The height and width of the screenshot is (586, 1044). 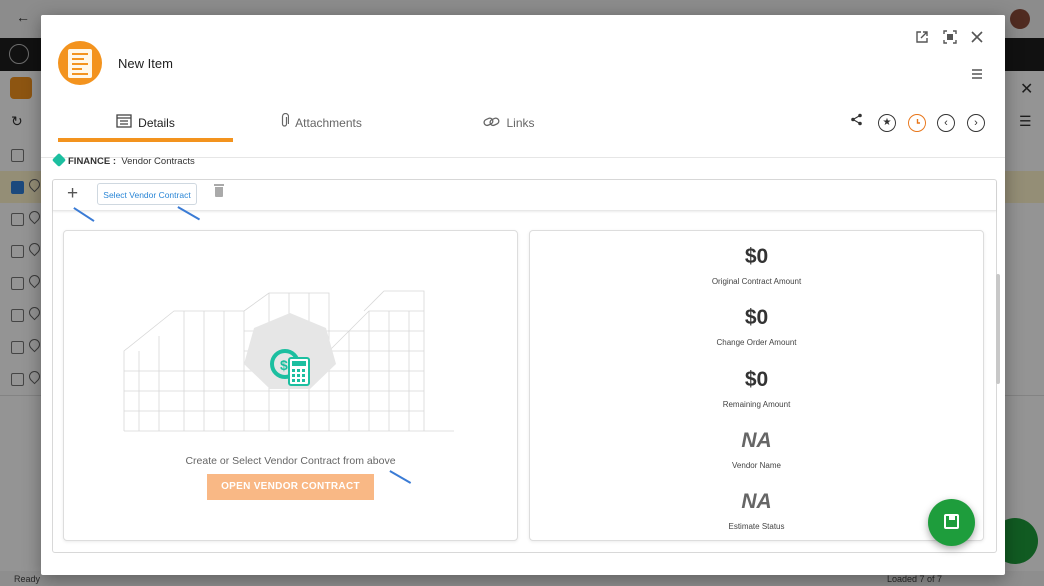 I want to click on star-icon: ★, so click(x=887, y=123).